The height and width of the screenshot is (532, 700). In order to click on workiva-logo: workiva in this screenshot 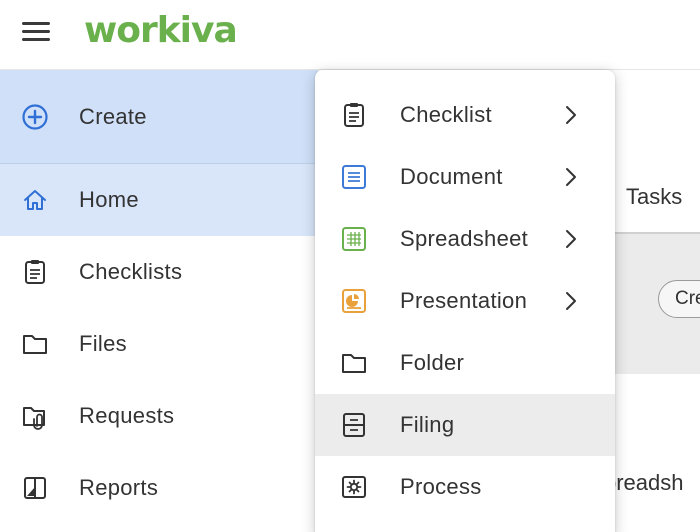, I will do `click(161, 30)`.